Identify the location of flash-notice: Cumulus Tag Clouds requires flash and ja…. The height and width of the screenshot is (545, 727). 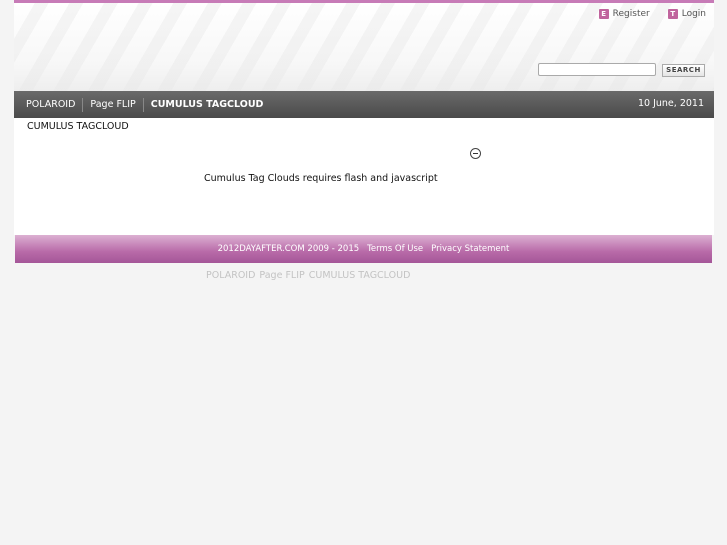
(321, 178).